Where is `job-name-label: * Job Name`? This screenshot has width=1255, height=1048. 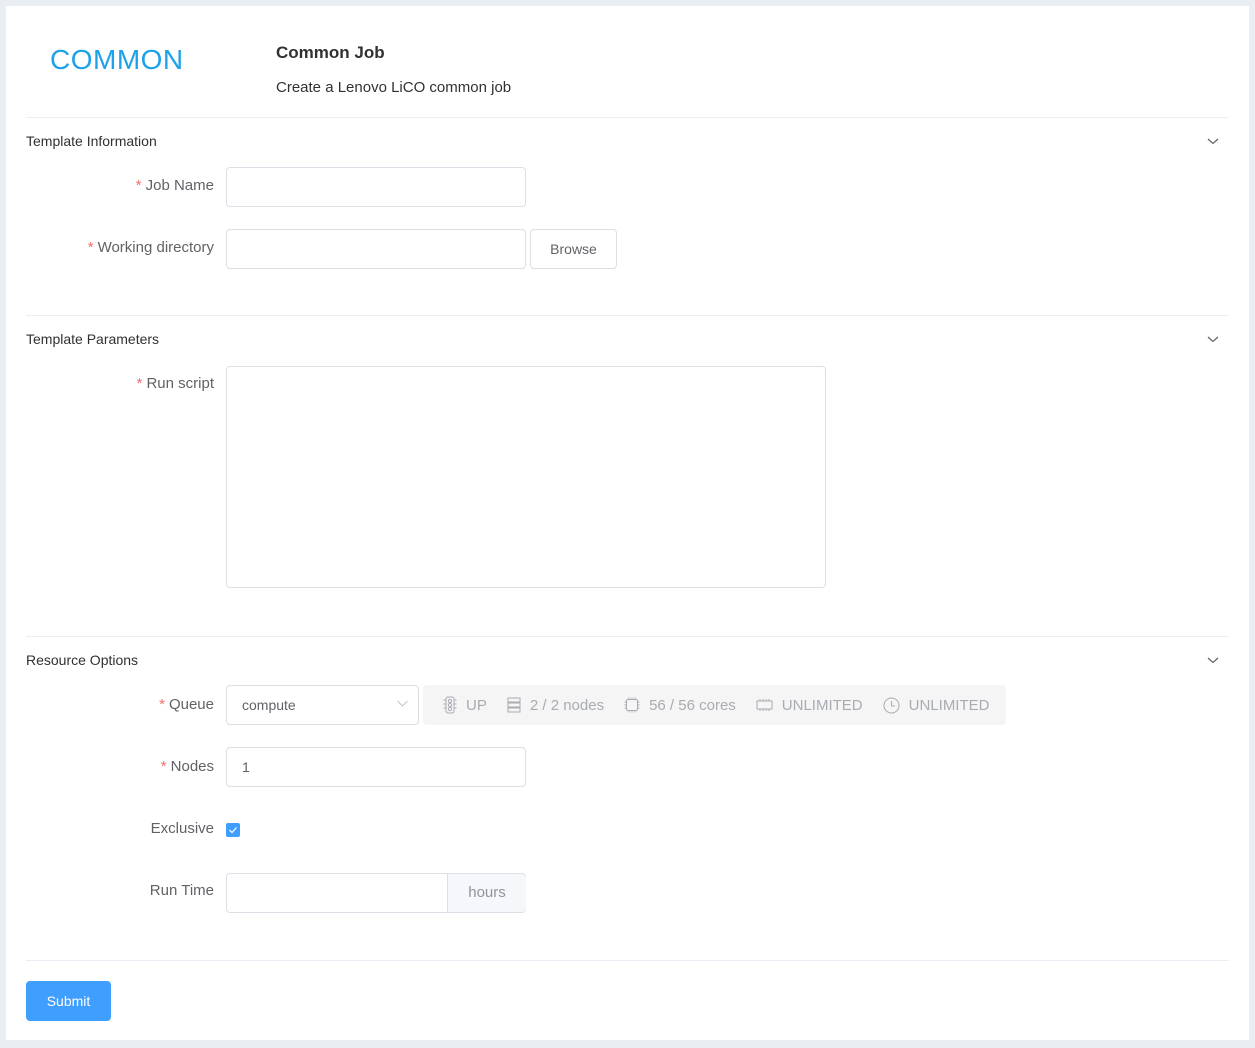
job-name-label: * Job Name is located at coordinates (174, 185).